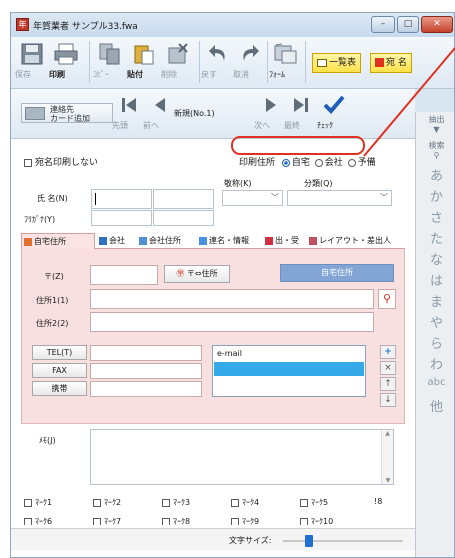 The width and height of the screenshot is (455, 558). What do you see at coordinates (144, 63) in the screenshot?
I see `paste-button: 貼付` at bounding box center [144, 63].